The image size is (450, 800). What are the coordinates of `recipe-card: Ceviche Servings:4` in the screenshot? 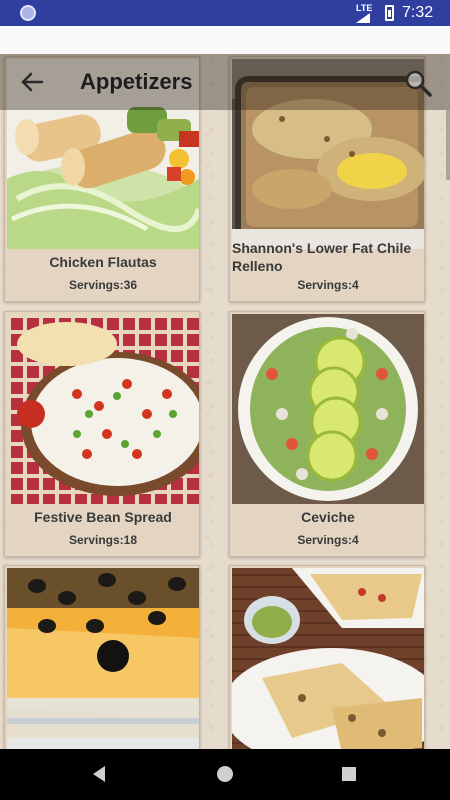 It's located at (327, 434).